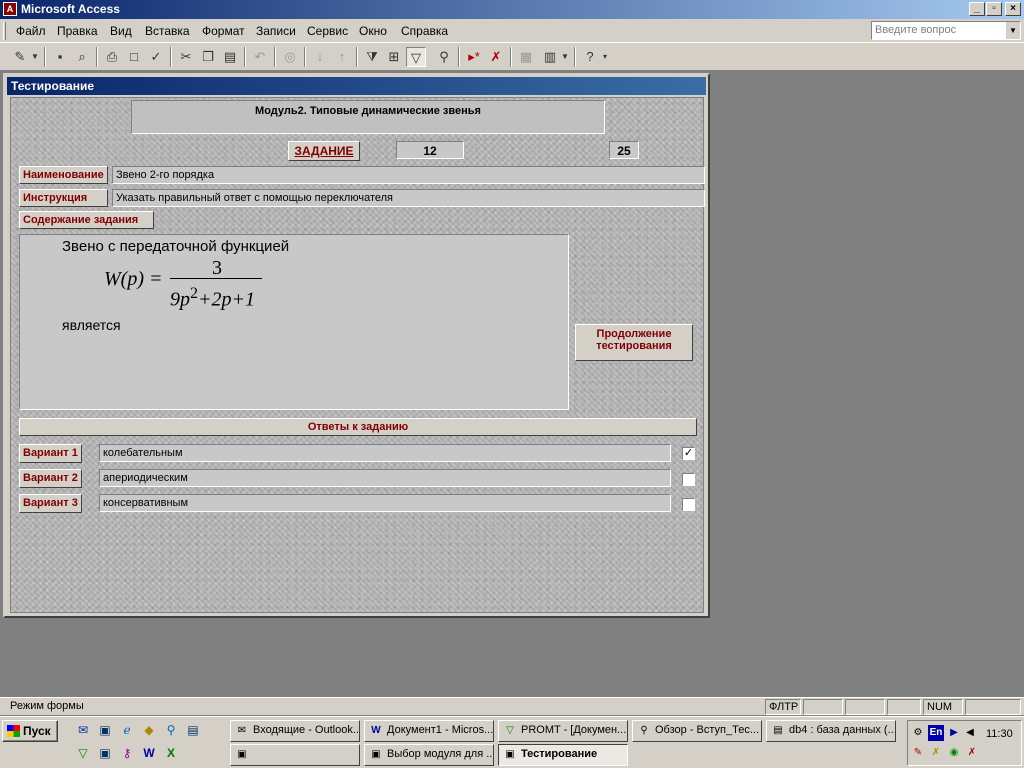 The width and height of the screenshot is (1024, 768). I want to click on menu-view: Вид, so click(121, 31).